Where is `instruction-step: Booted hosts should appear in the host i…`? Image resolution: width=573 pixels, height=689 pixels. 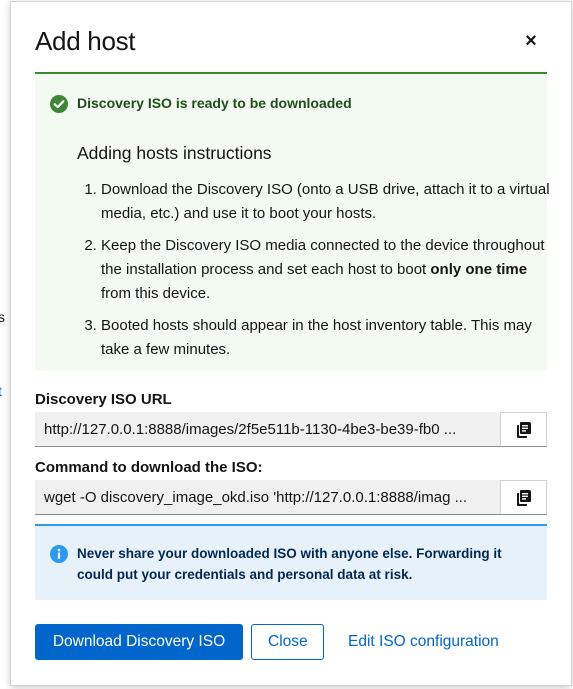
instruction-step: Booted hosts should appear in the host i… is located at coordinates (331, 338).